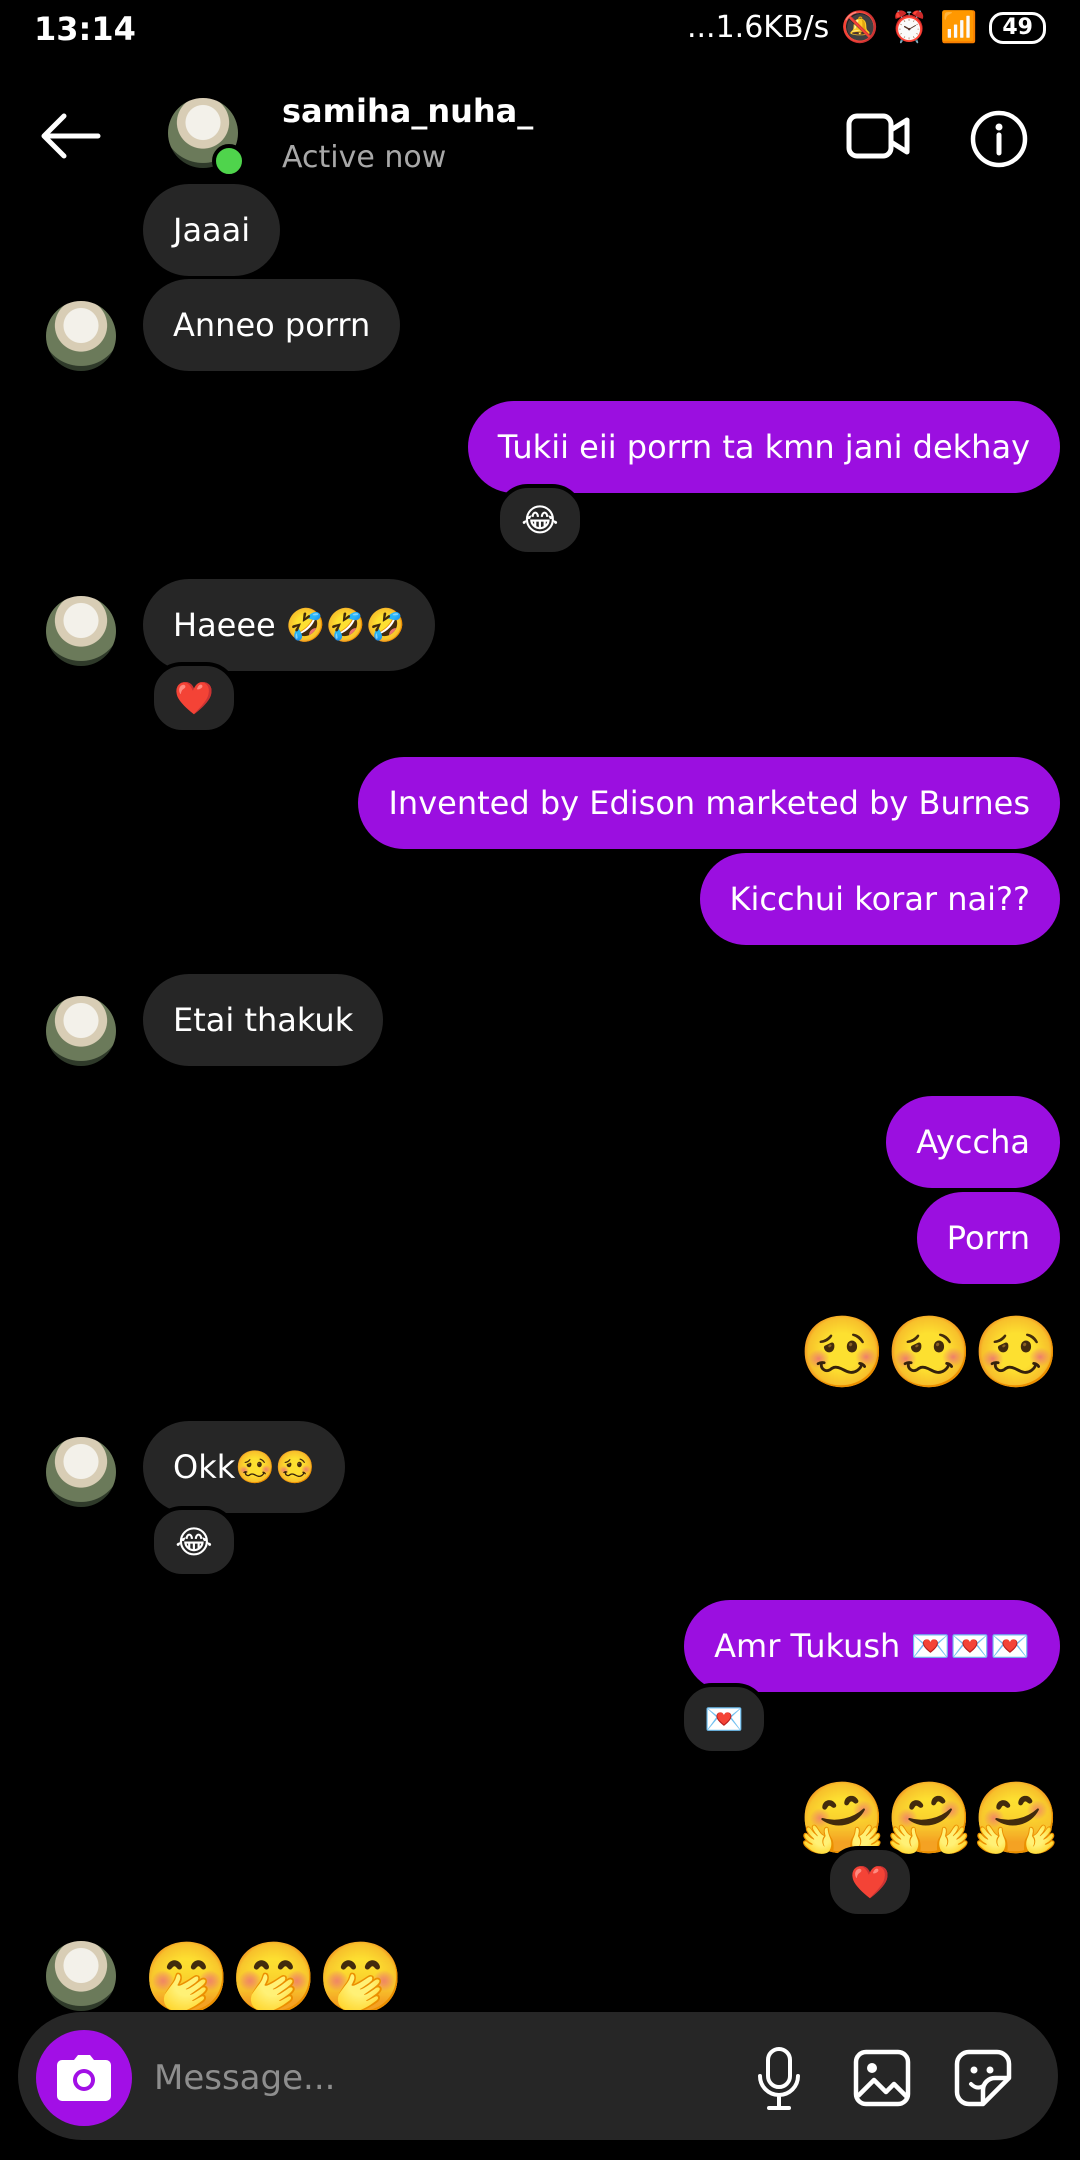 This screenshot has height=2160, width=1080. Describe the element at coordinates (407, 111) in the screenshot. I see `chat-username: samiha_nuha_` at that location.